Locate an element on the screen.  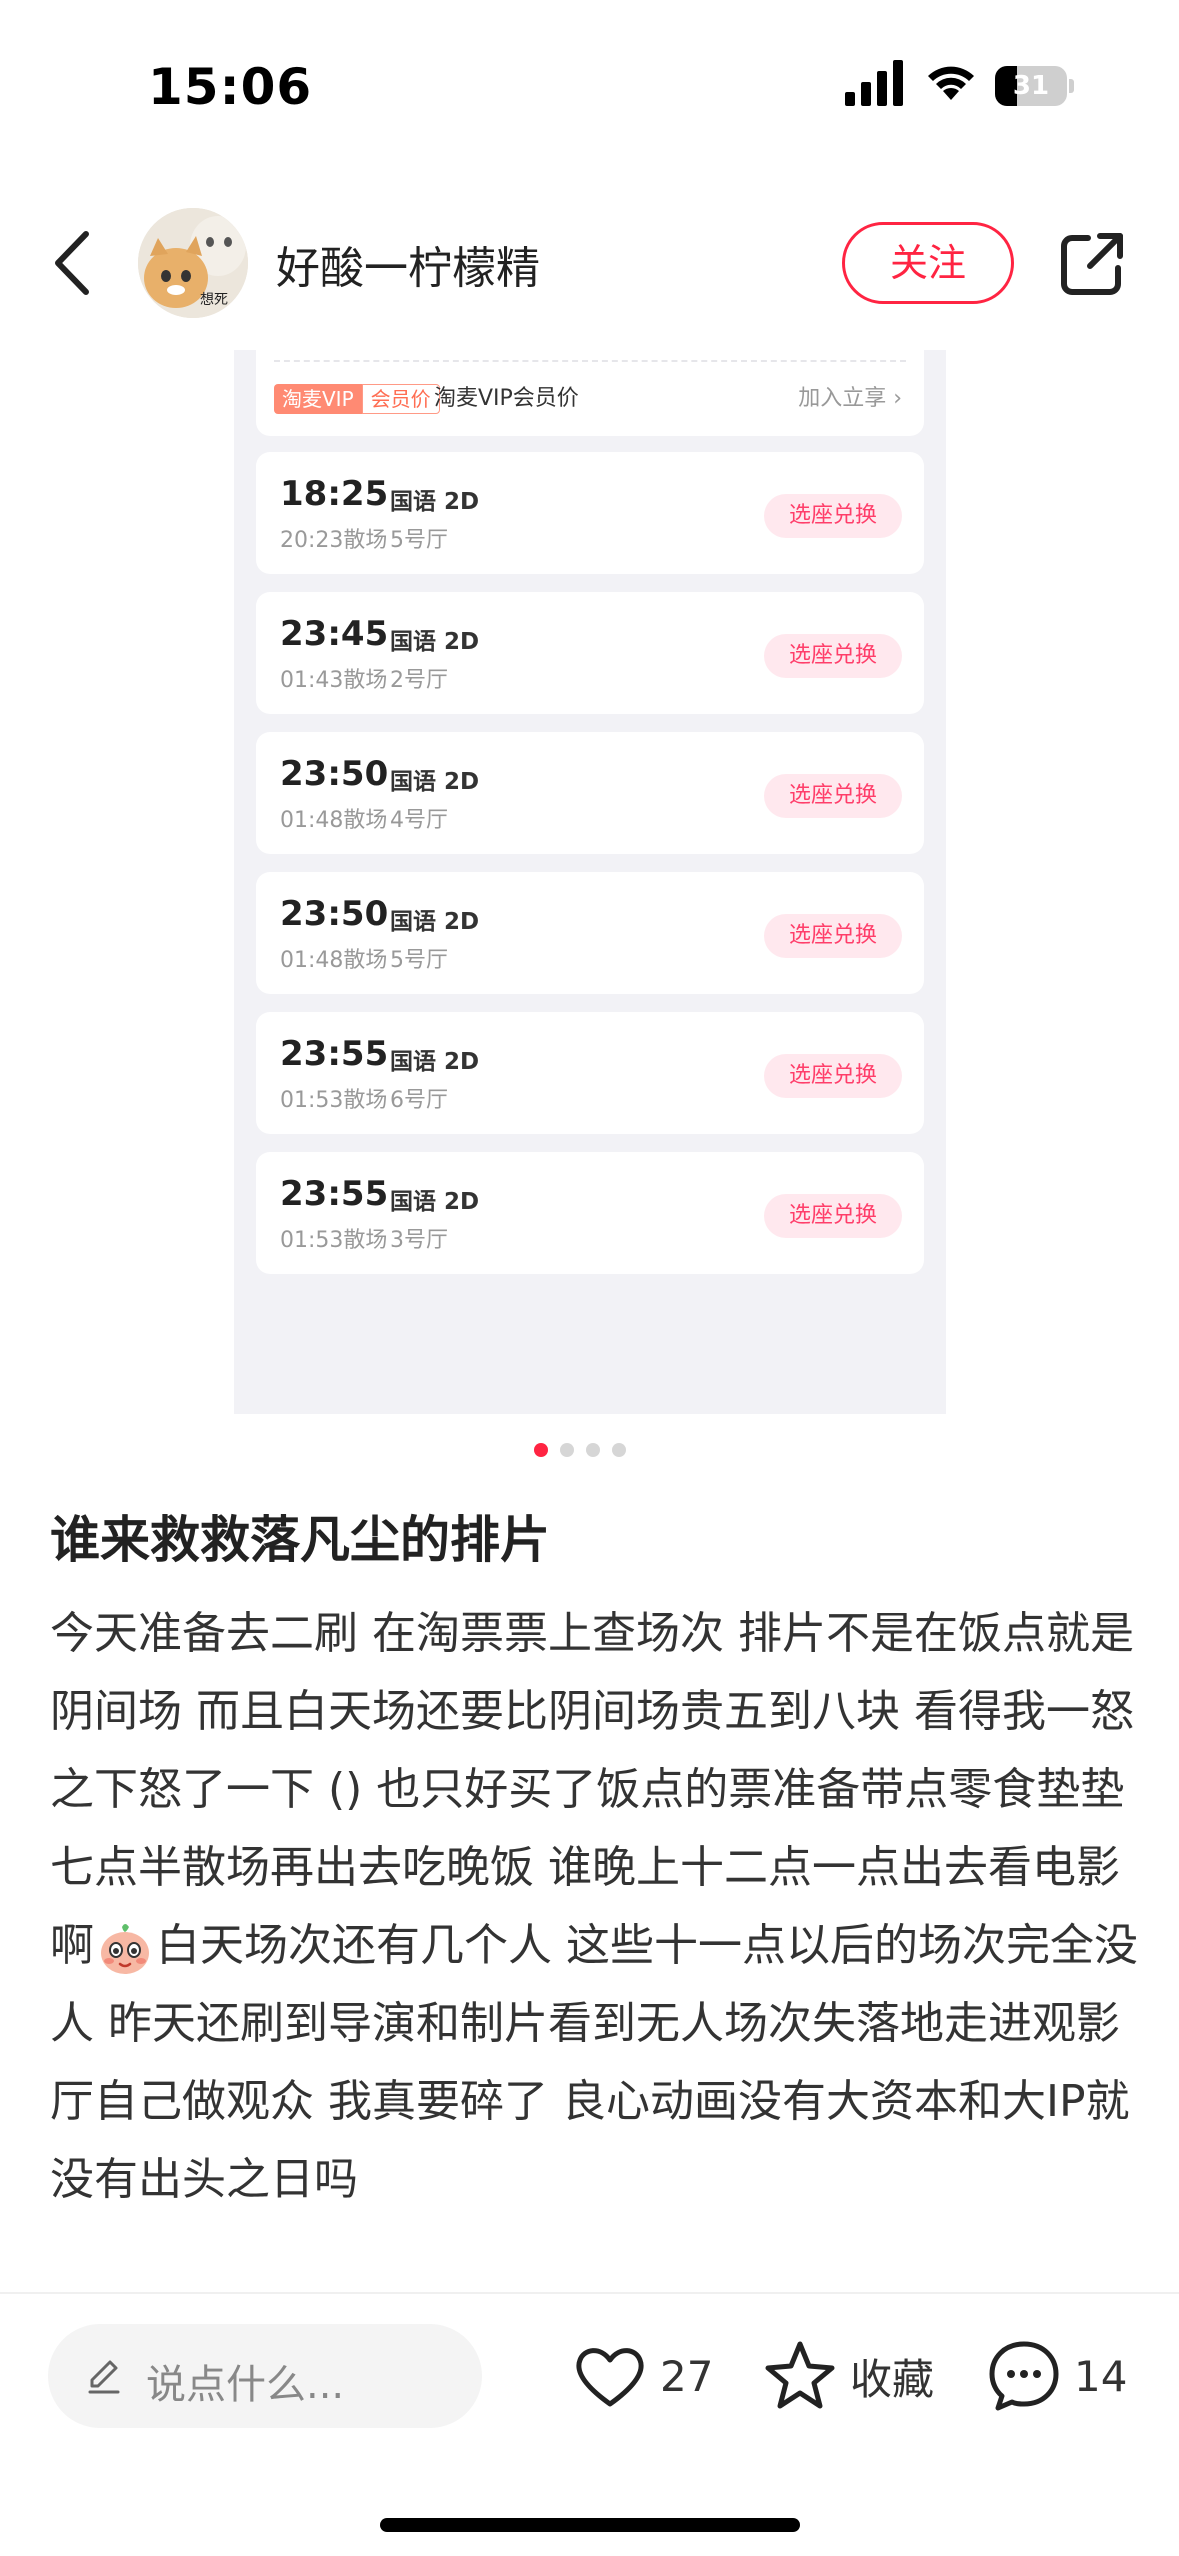
session-card: 23:50 国语 2D 01:48散场 5号厅 选座兑换 is located at coordinates (590, 933).